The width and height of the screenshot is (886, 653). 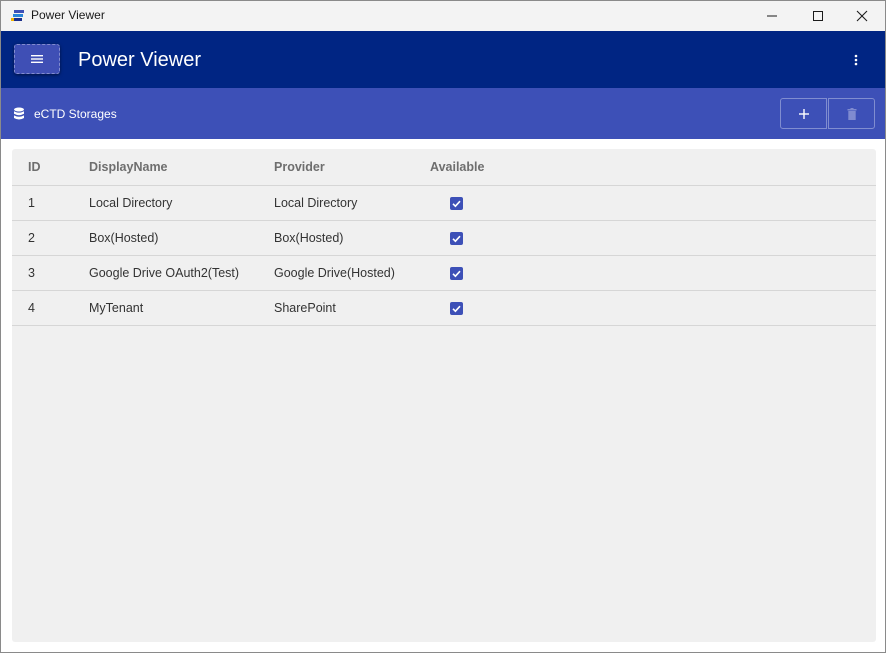 I want to click on window-title: Power Viewer, so click(x=68, y=15).